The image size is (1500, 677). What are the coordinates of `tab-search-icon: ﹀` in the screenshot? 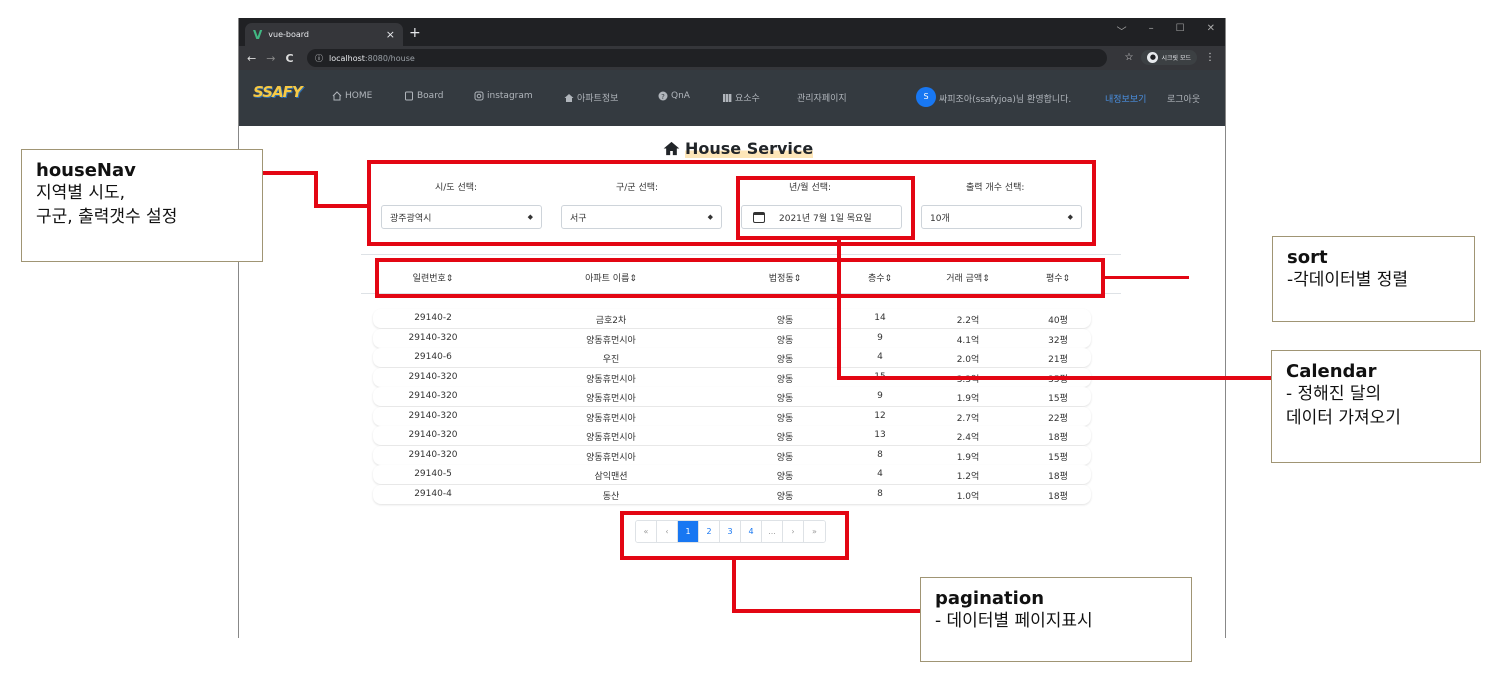 It's located at (1122, 30).